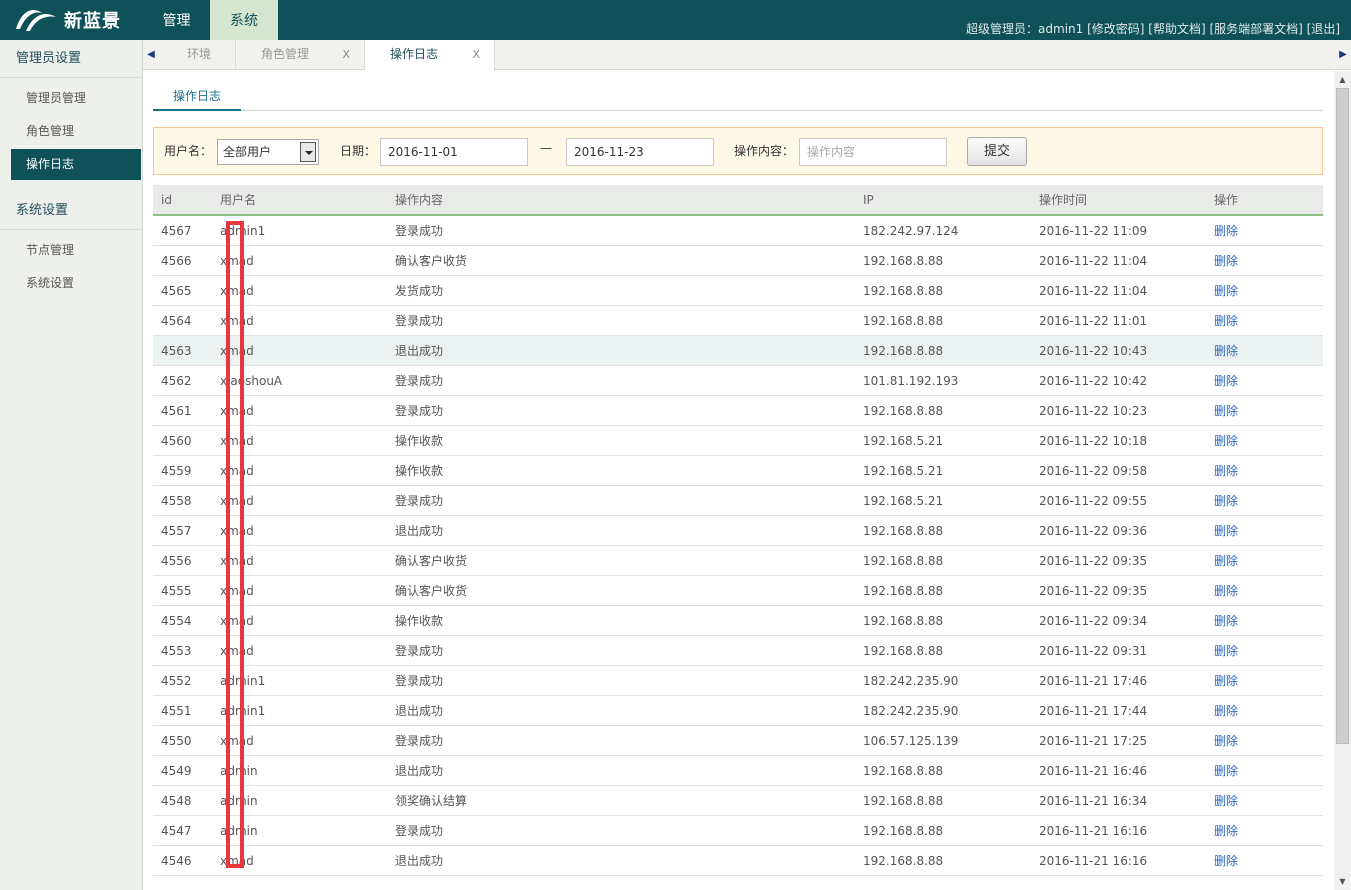 The image size is (1351, 890). I want to click on date-from-input: 2016-11-01, so click(454, 152).